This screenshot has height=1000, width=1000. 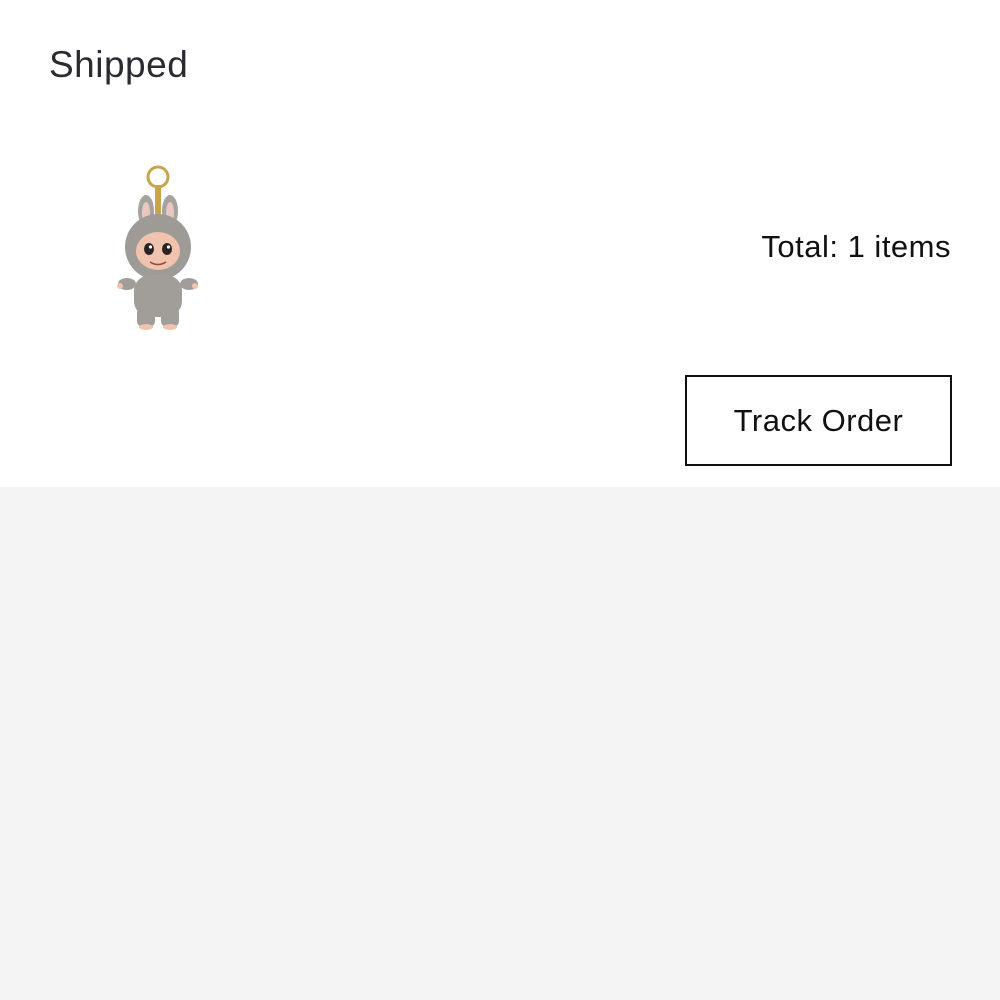 I want to click on order-total: Total: 1 items, so click(x=856, y=246).